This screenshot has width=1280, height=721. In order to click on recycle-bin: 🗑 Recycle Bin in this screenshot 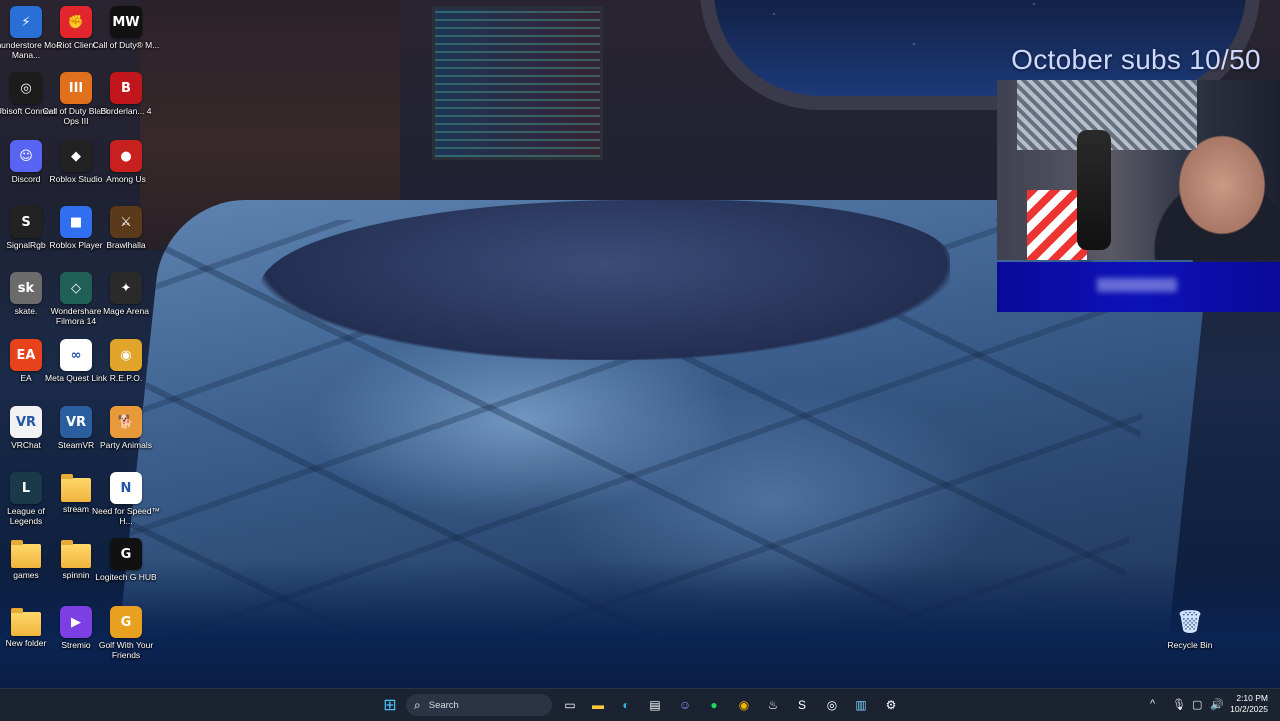, I will do `click(1190, 628)`.